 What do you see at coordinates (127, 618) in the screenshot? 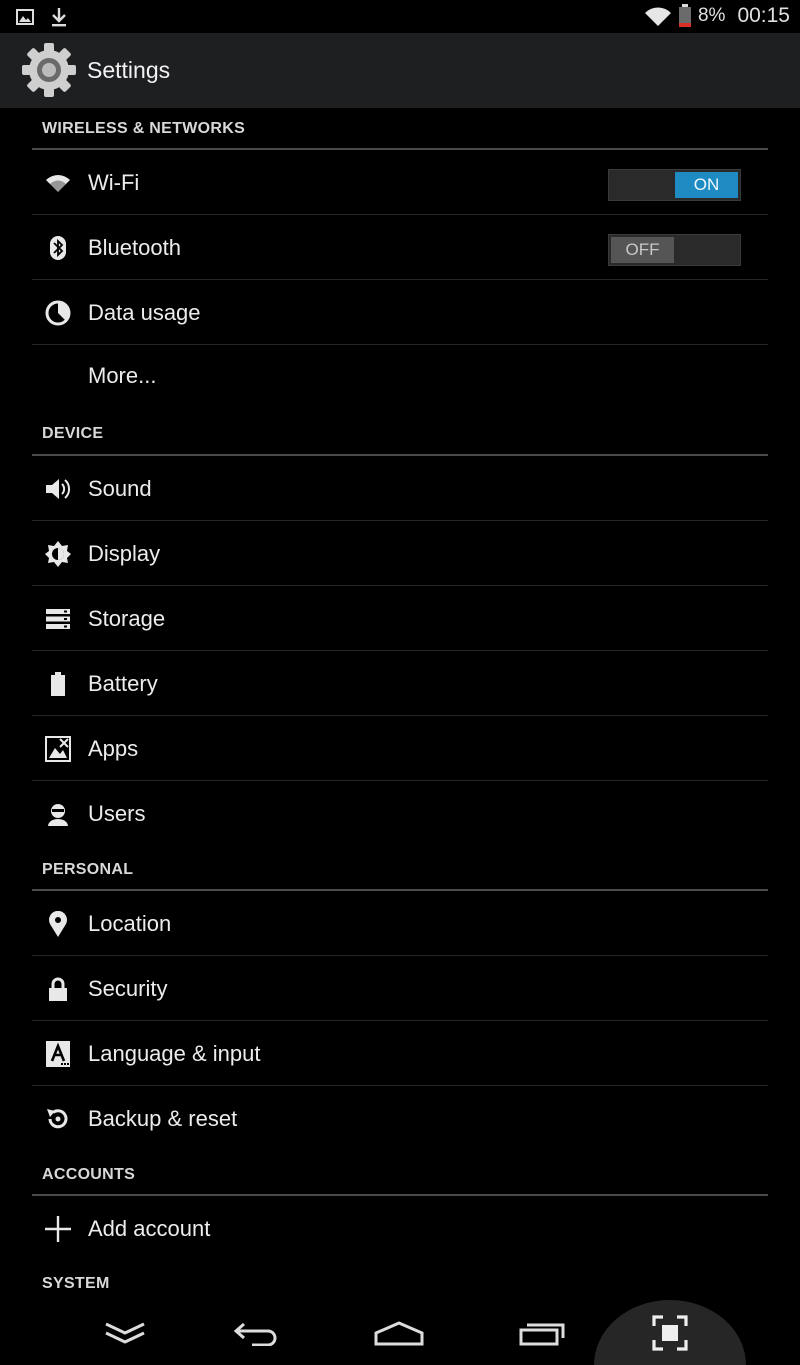
I see `settings-item-label: Storage` at bounding box center [127, 618].